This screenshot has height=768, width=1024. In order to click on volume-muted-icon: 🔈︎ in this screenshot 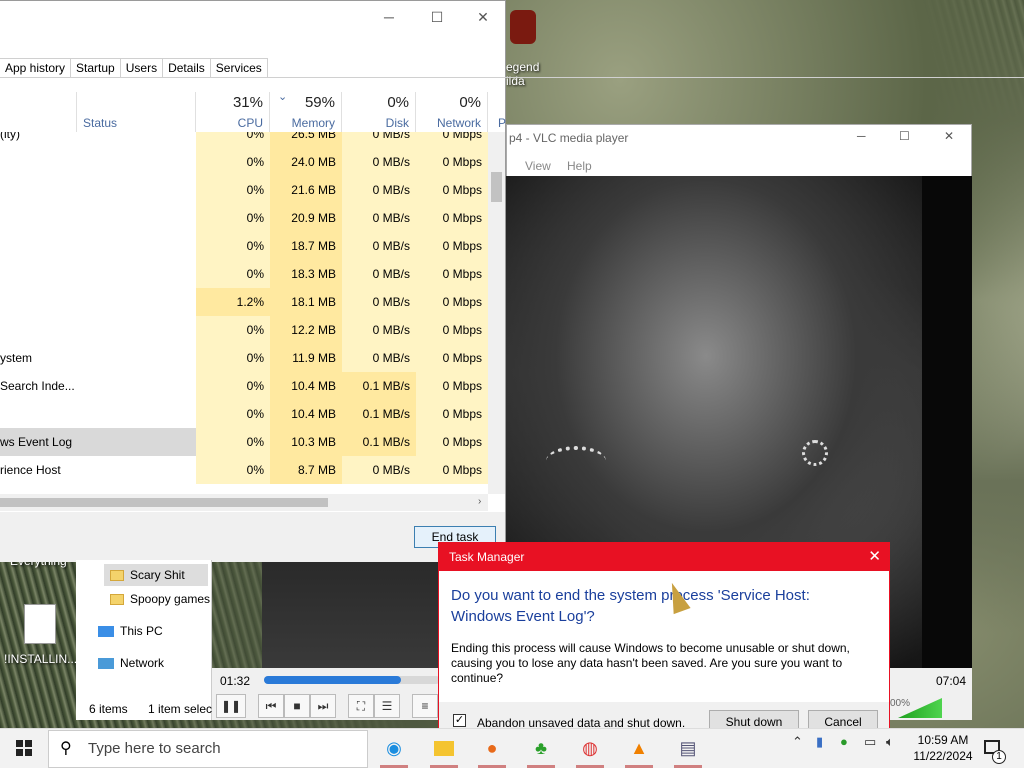, I will do `click(890, 742)`.